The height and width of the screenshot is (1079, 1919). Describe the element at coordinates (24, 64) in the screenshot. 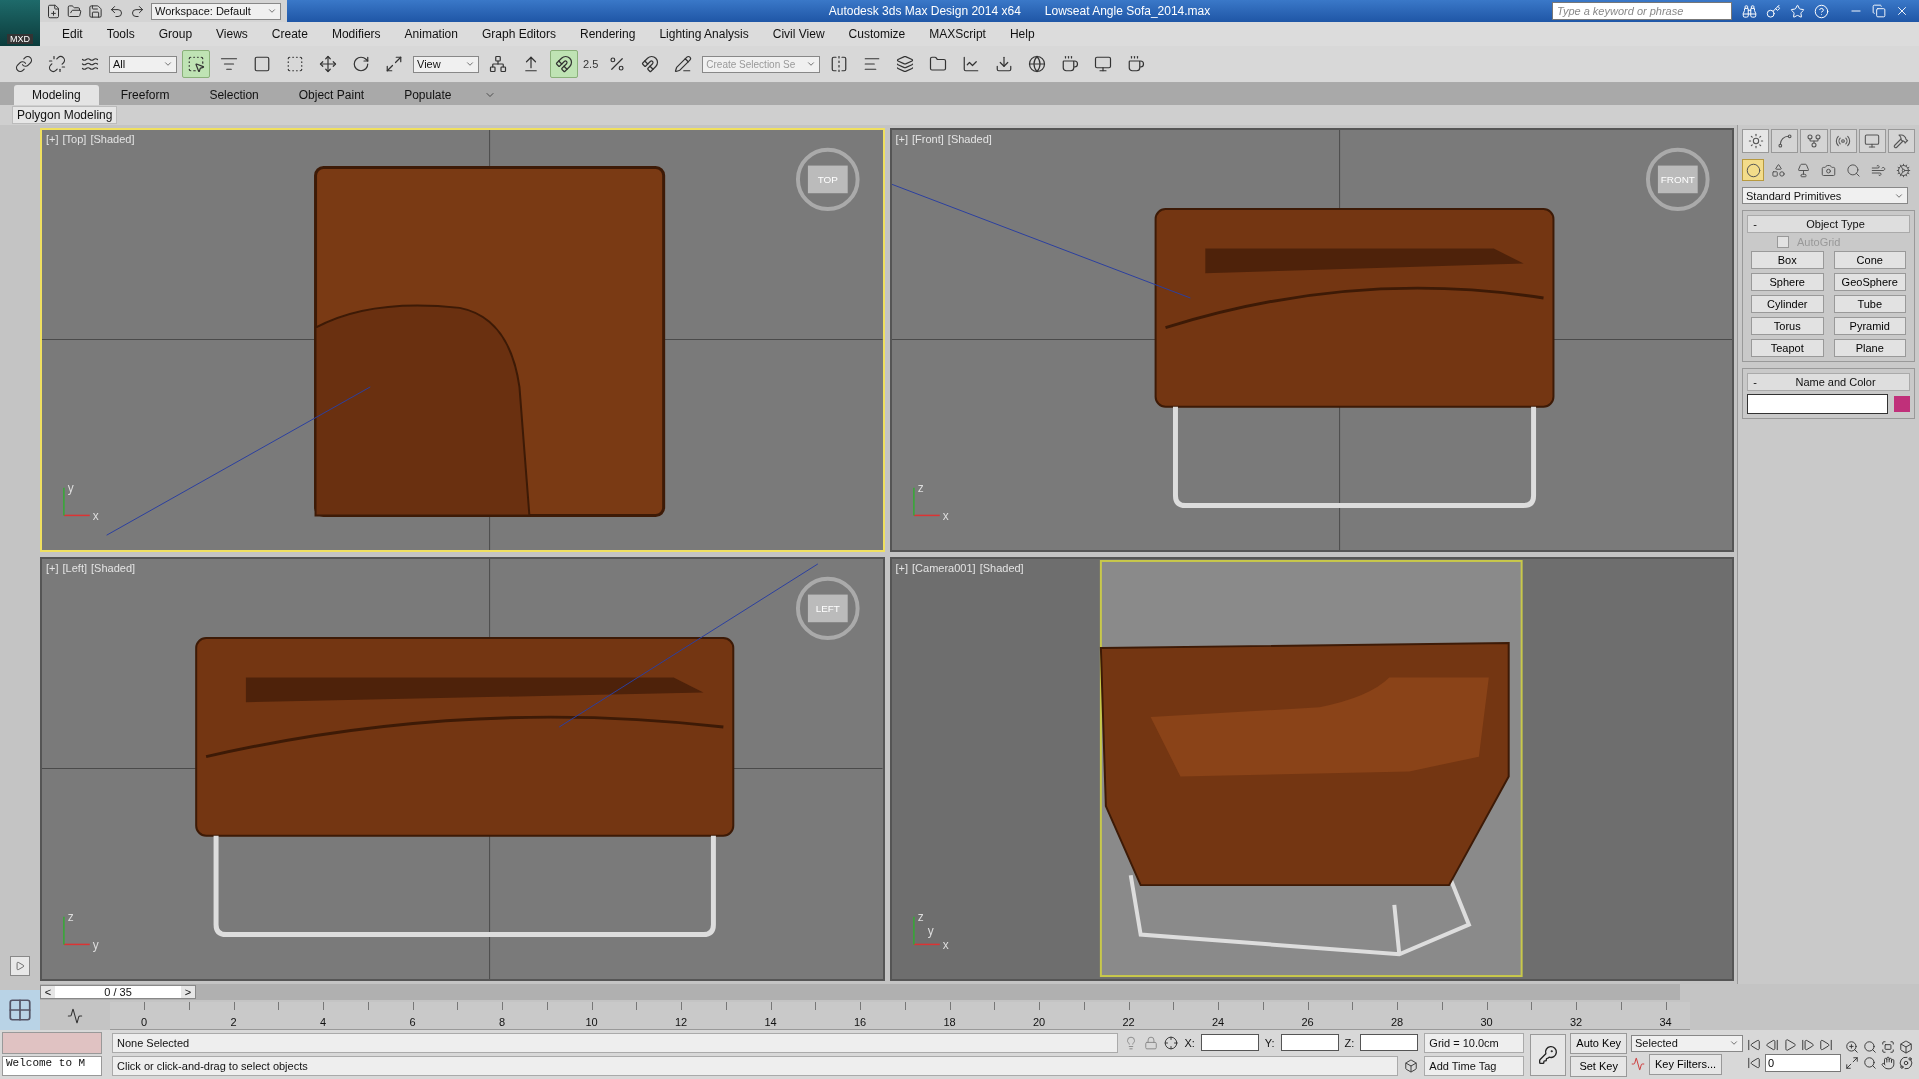

I see `link-icon` at that location.